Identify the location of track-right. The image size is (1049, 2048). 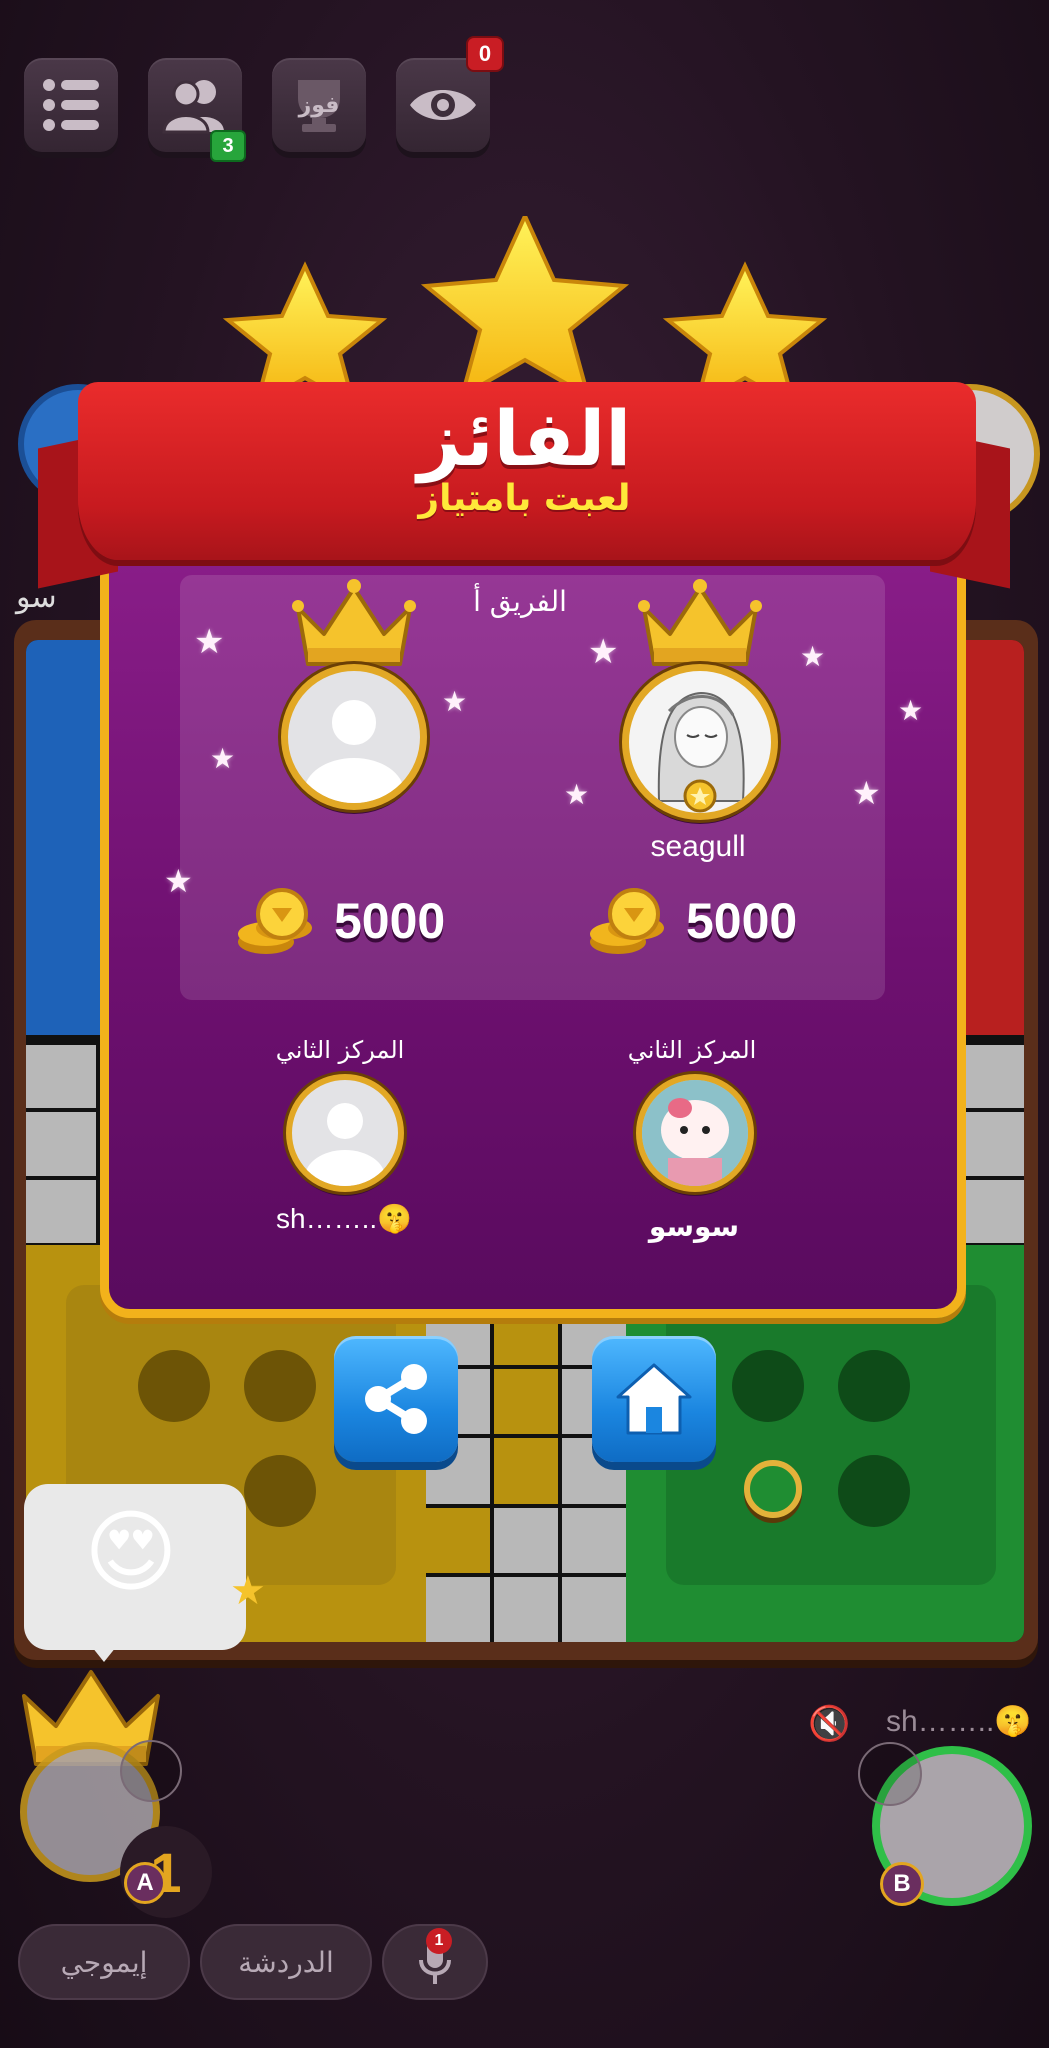
(991, 1144).